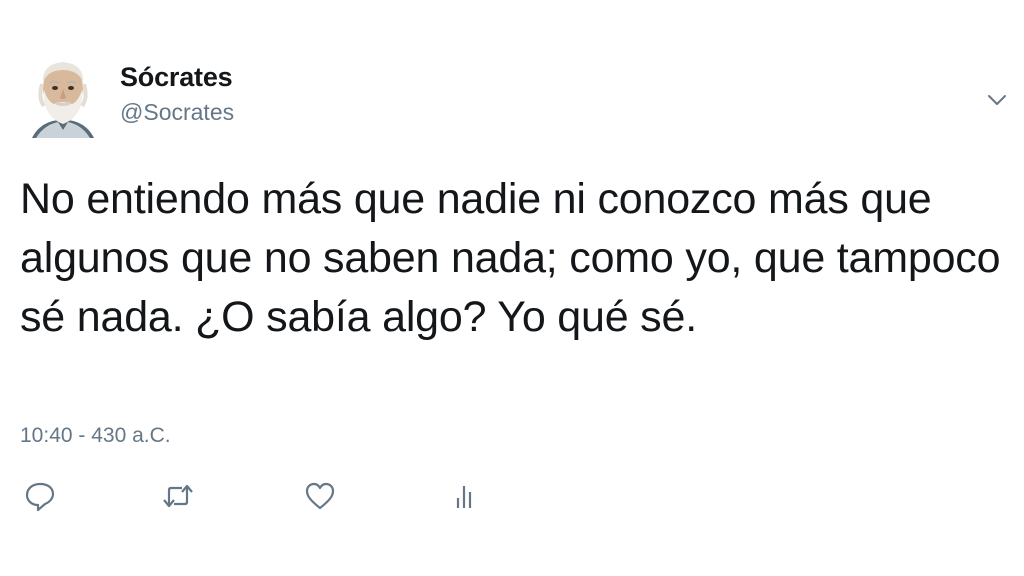 The image size is (1024, 576). I want to click on analytics-icon, so click(464, 496).